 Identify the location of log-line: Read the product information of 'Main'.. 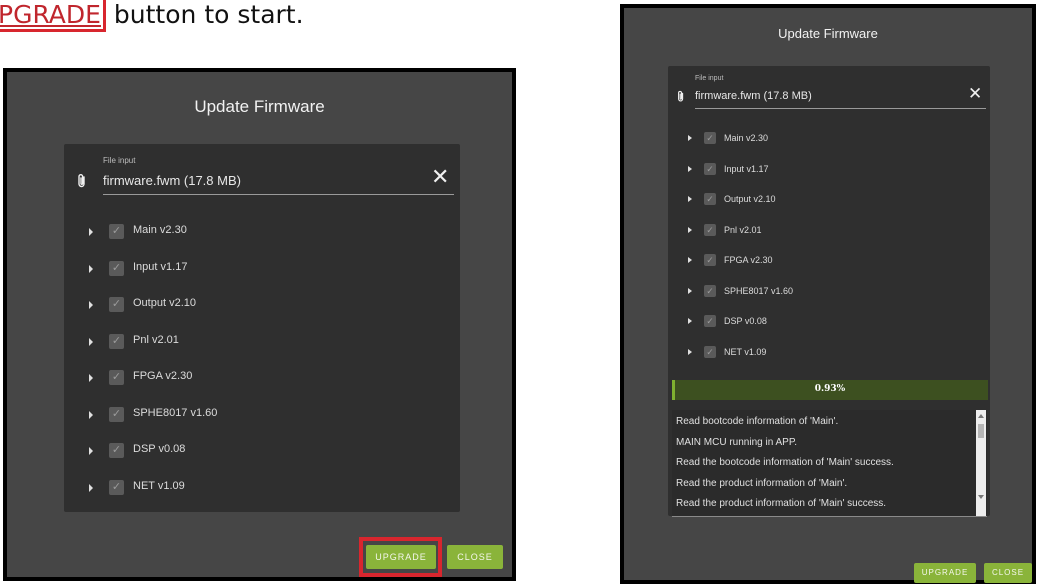
(762, 483).